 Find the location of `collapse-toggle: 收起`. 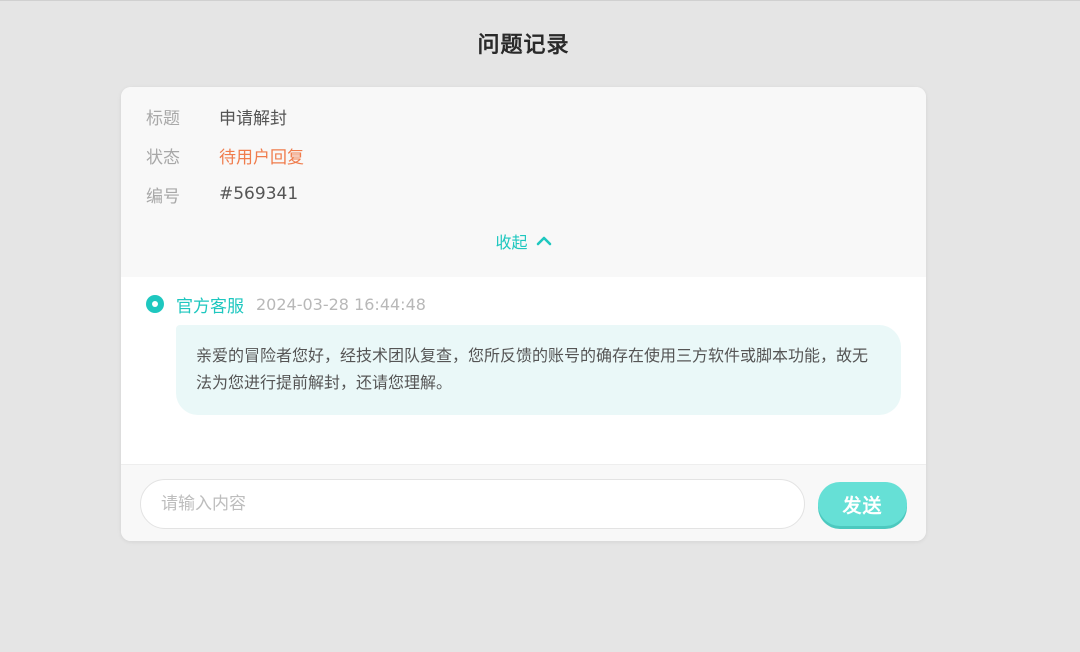

collapse-toggle: 收起 is located at coordinates (523, 241).